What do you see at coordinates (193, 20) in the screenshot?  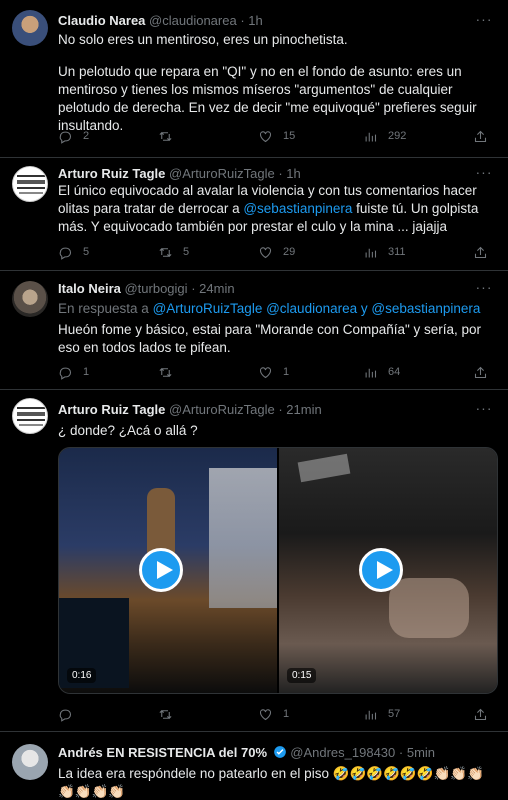 I see `author-handle: @claudionarea` at bounding box center [193, 20].